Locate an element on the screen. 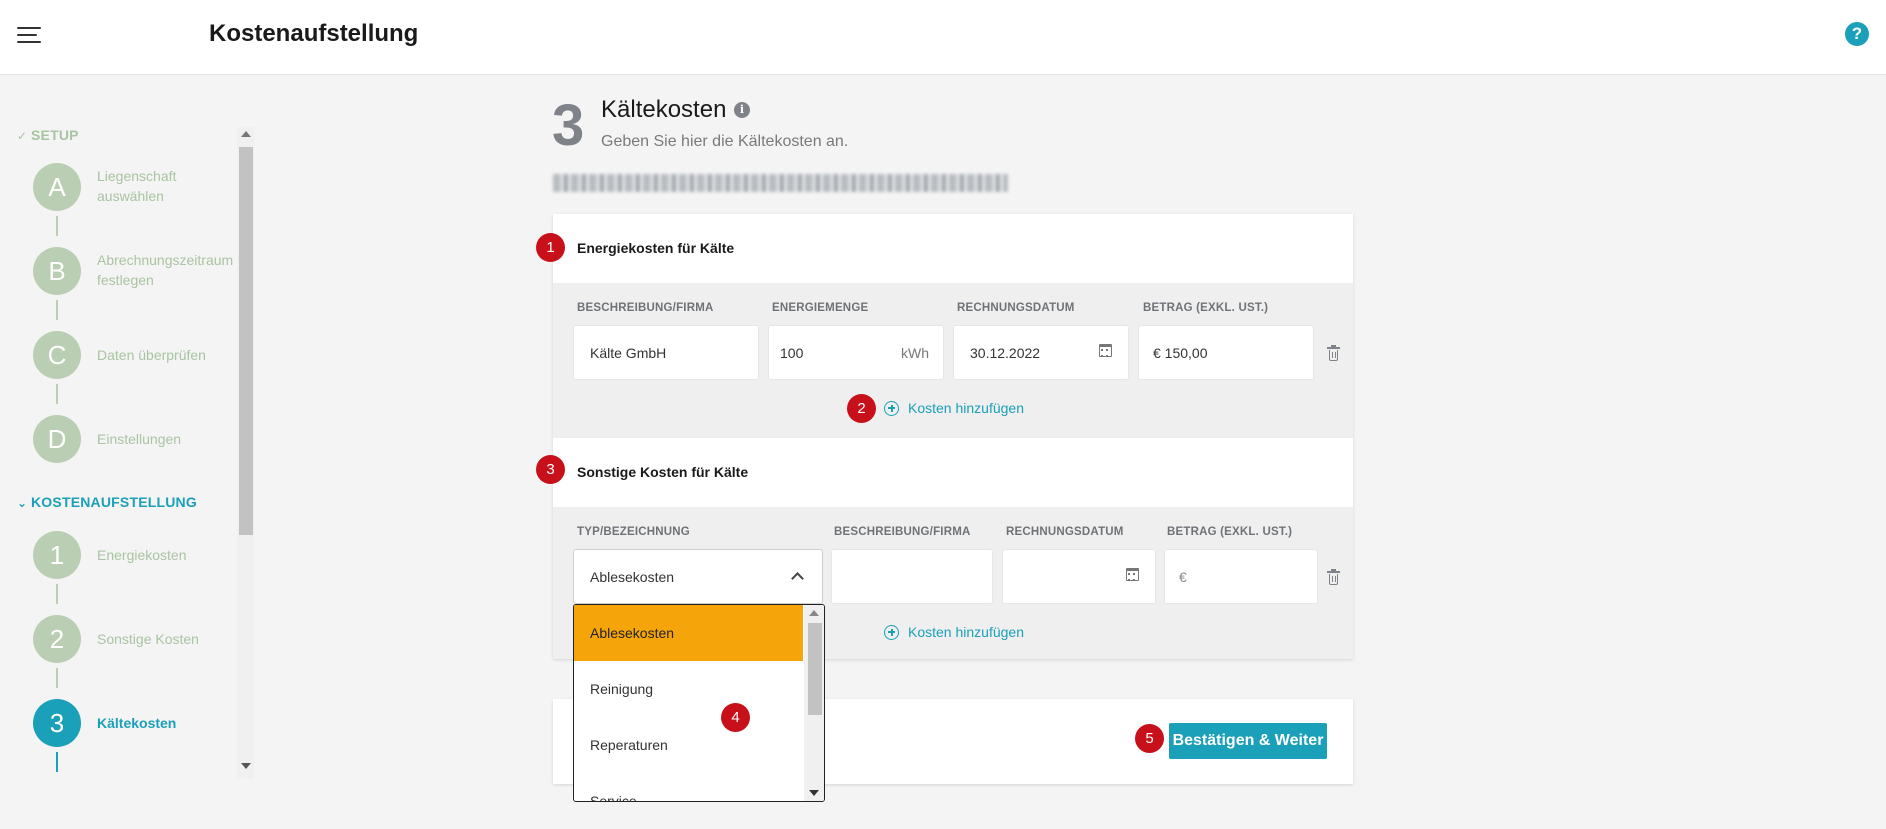  other-price-input: € is located at coordinates (1241, 576).